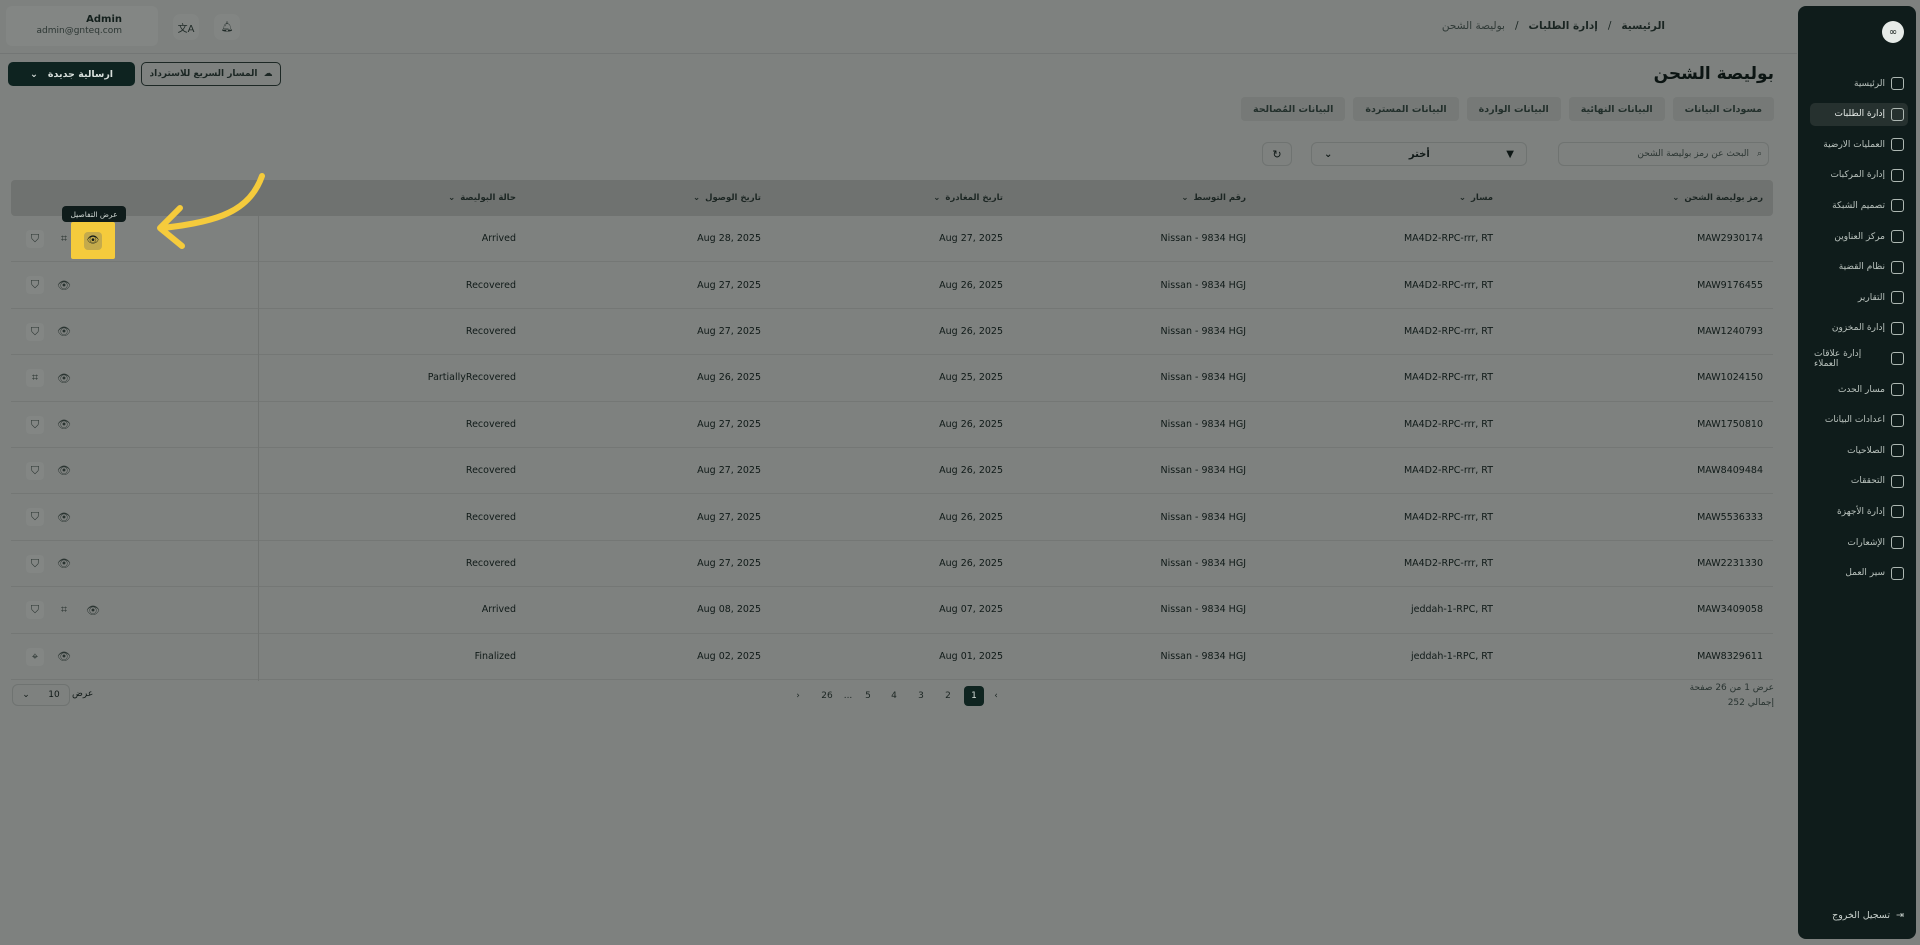 Image resolution: width=1920 pixels, height=945 pixels. Describe the element at coordinates (1717, 198) in the screenshot. I see `header-code: رمز بوليصة الشحن ⌄` at that location.